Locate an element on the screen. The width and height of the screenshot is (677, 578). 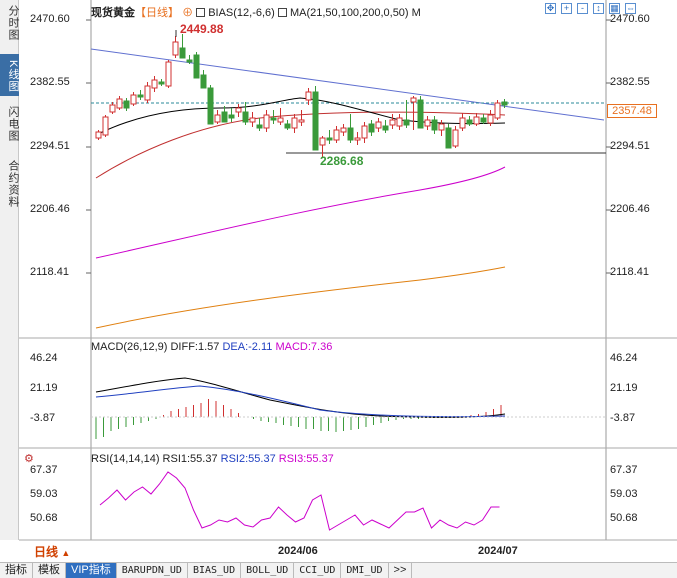
candlesticks is located at coordinates (301, 95).